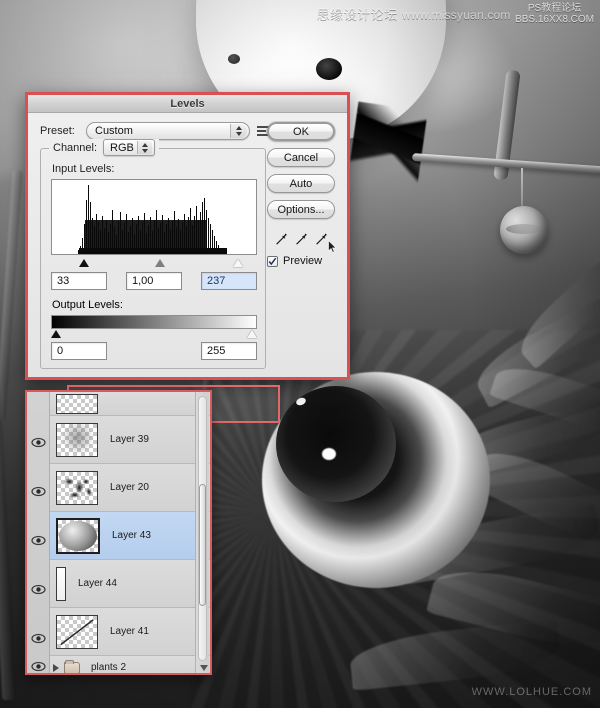  I want to click on channel-row: Channel: RGB, so click(104, 147).